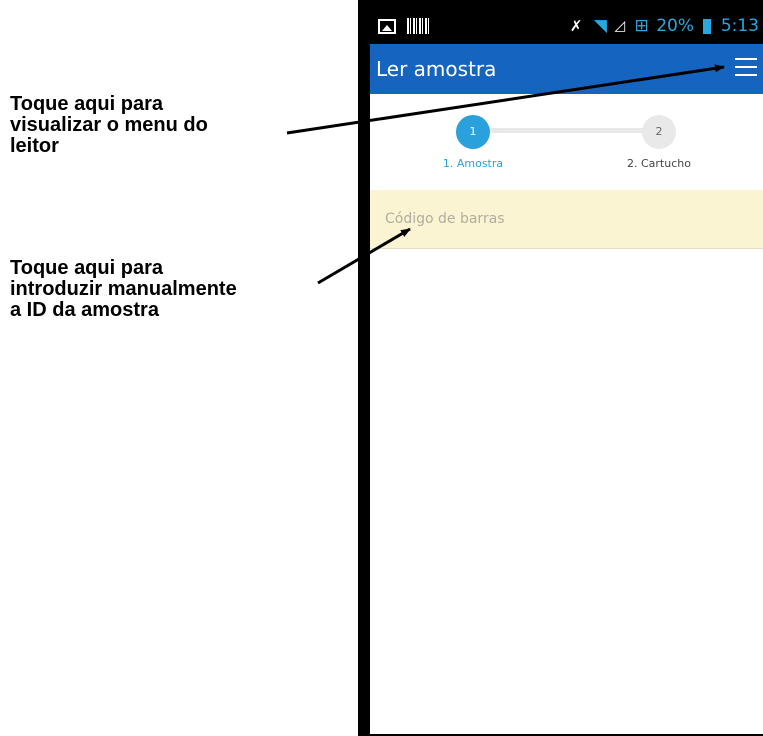 The width and height of the screenshot is (763, 736). I want to click on sample-id-callout-arrow, so click(364, 256).